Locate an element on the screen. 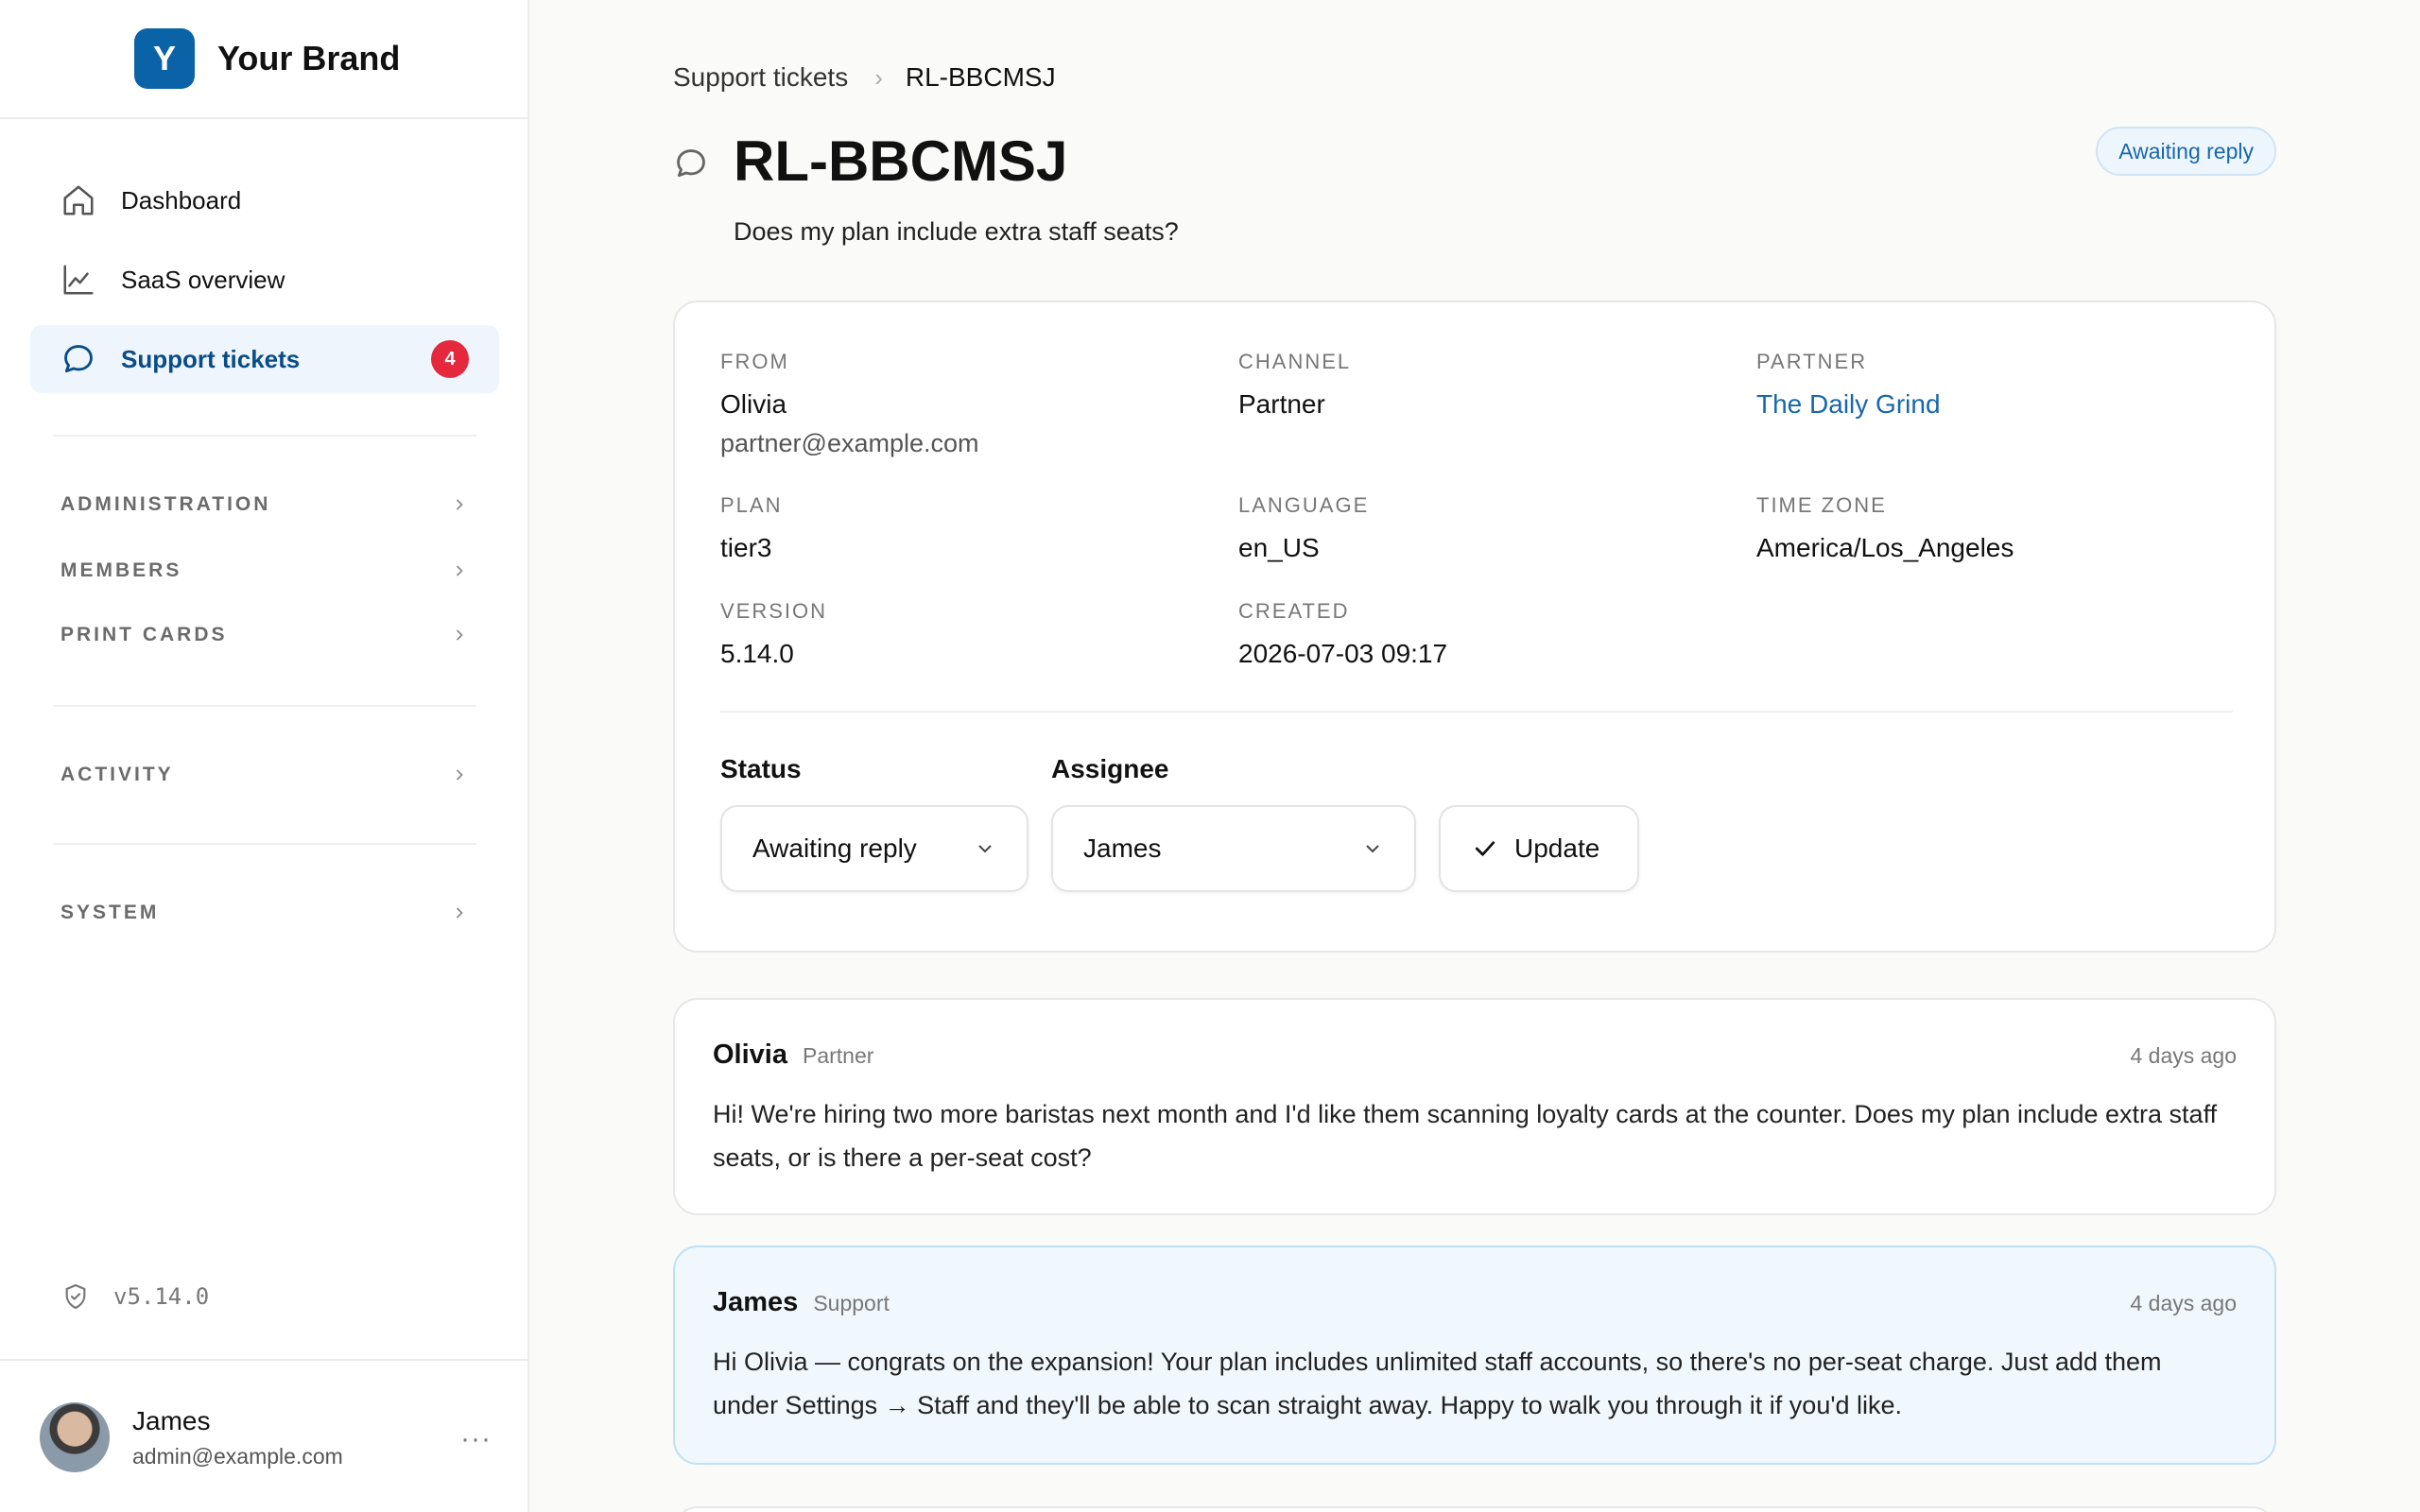 The height and width of the screenshot is (1512, 2420). update-button-label: Update is located at coordinates (1557, 848).